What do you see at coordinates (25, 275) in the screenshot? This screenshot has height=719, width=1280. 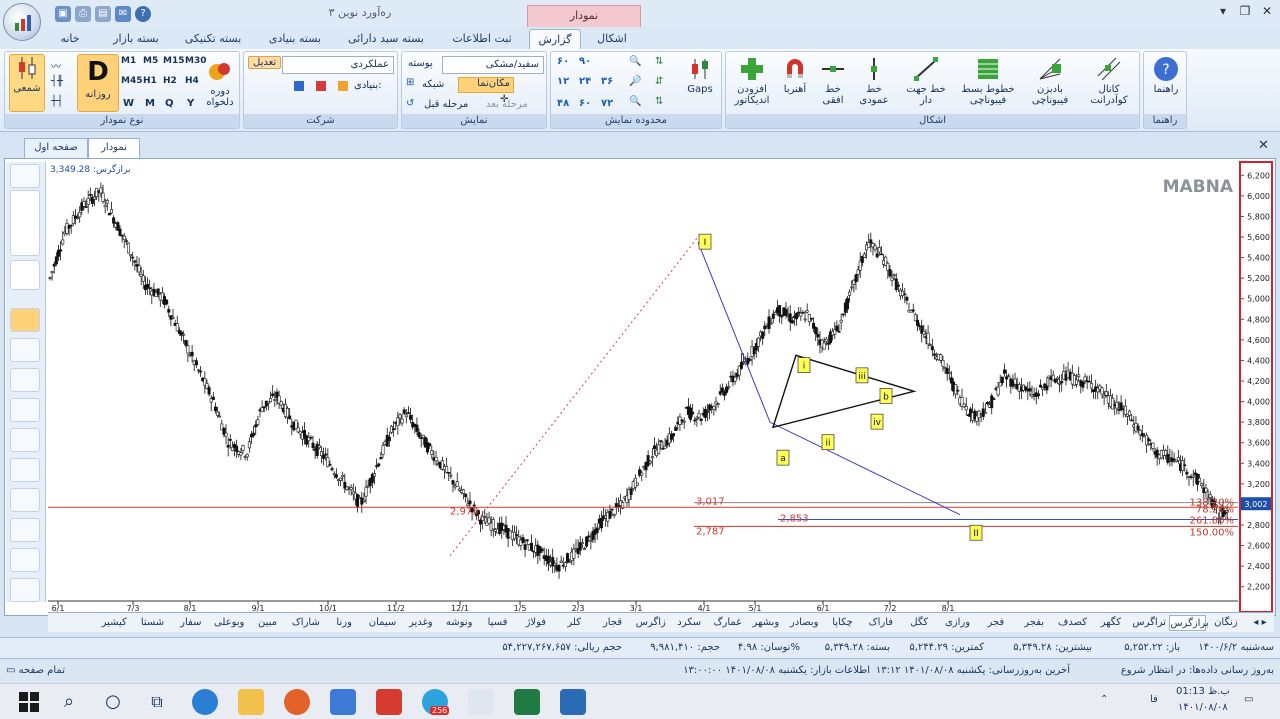 I see `tool-list` at bounding box center [25, 275].